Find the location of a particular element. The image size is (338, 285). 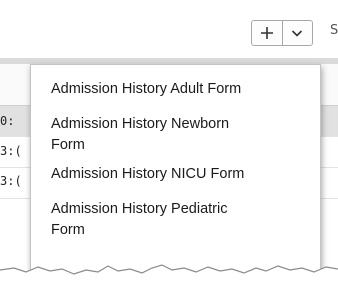

toolbar-cut-label: S is located at coordinates (334, 30).